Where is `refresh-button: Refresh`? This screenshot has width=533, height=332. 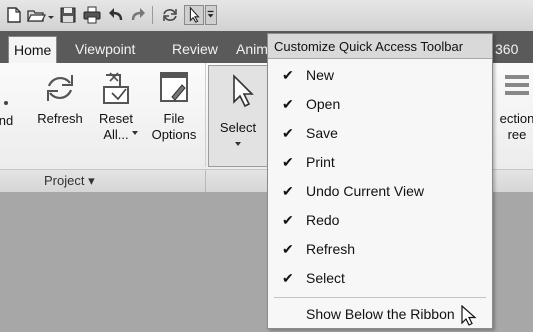 refresh-button: Refresh is located at coordinates (60, 98).